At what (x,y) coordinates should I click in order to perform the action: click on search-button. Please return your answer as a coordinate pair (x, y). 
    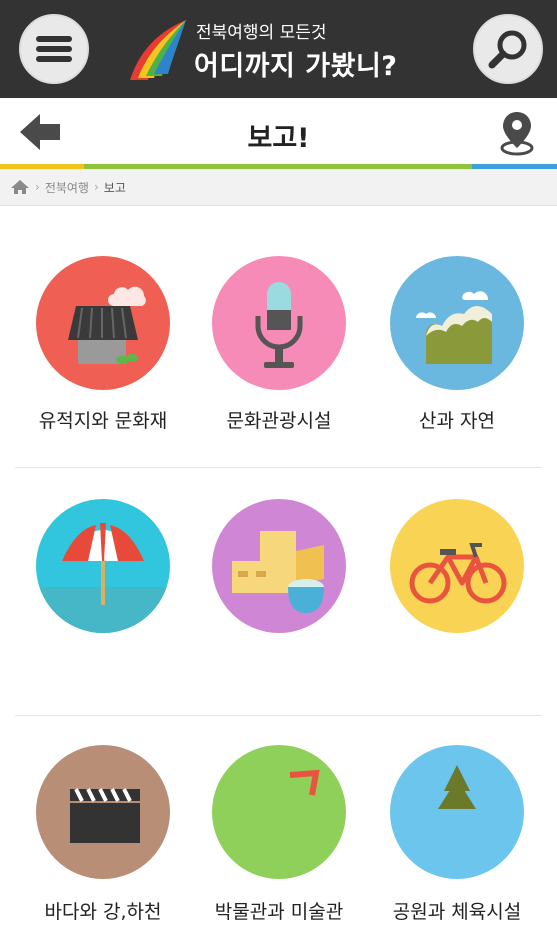
    Looking at the image, I should click on (508, 49).